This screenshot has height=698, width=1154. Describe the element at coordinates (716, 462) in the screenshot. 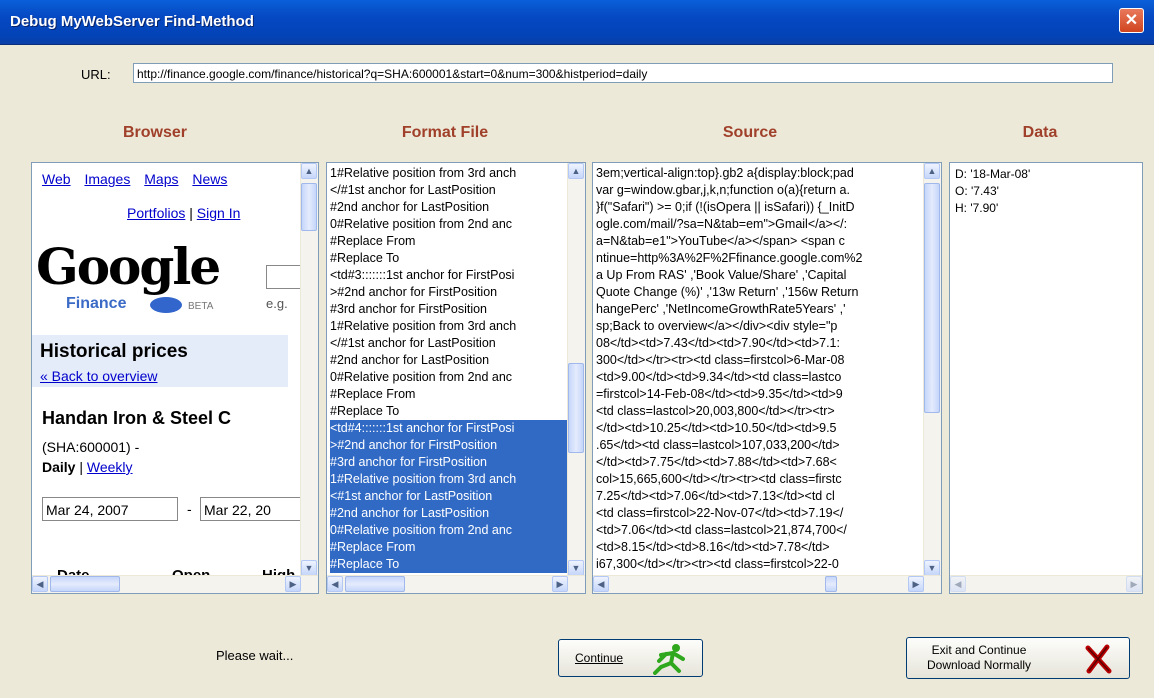

I see `source-line: </td><td>7.75</td><td>7.88</td><td>7.68<` at that location.